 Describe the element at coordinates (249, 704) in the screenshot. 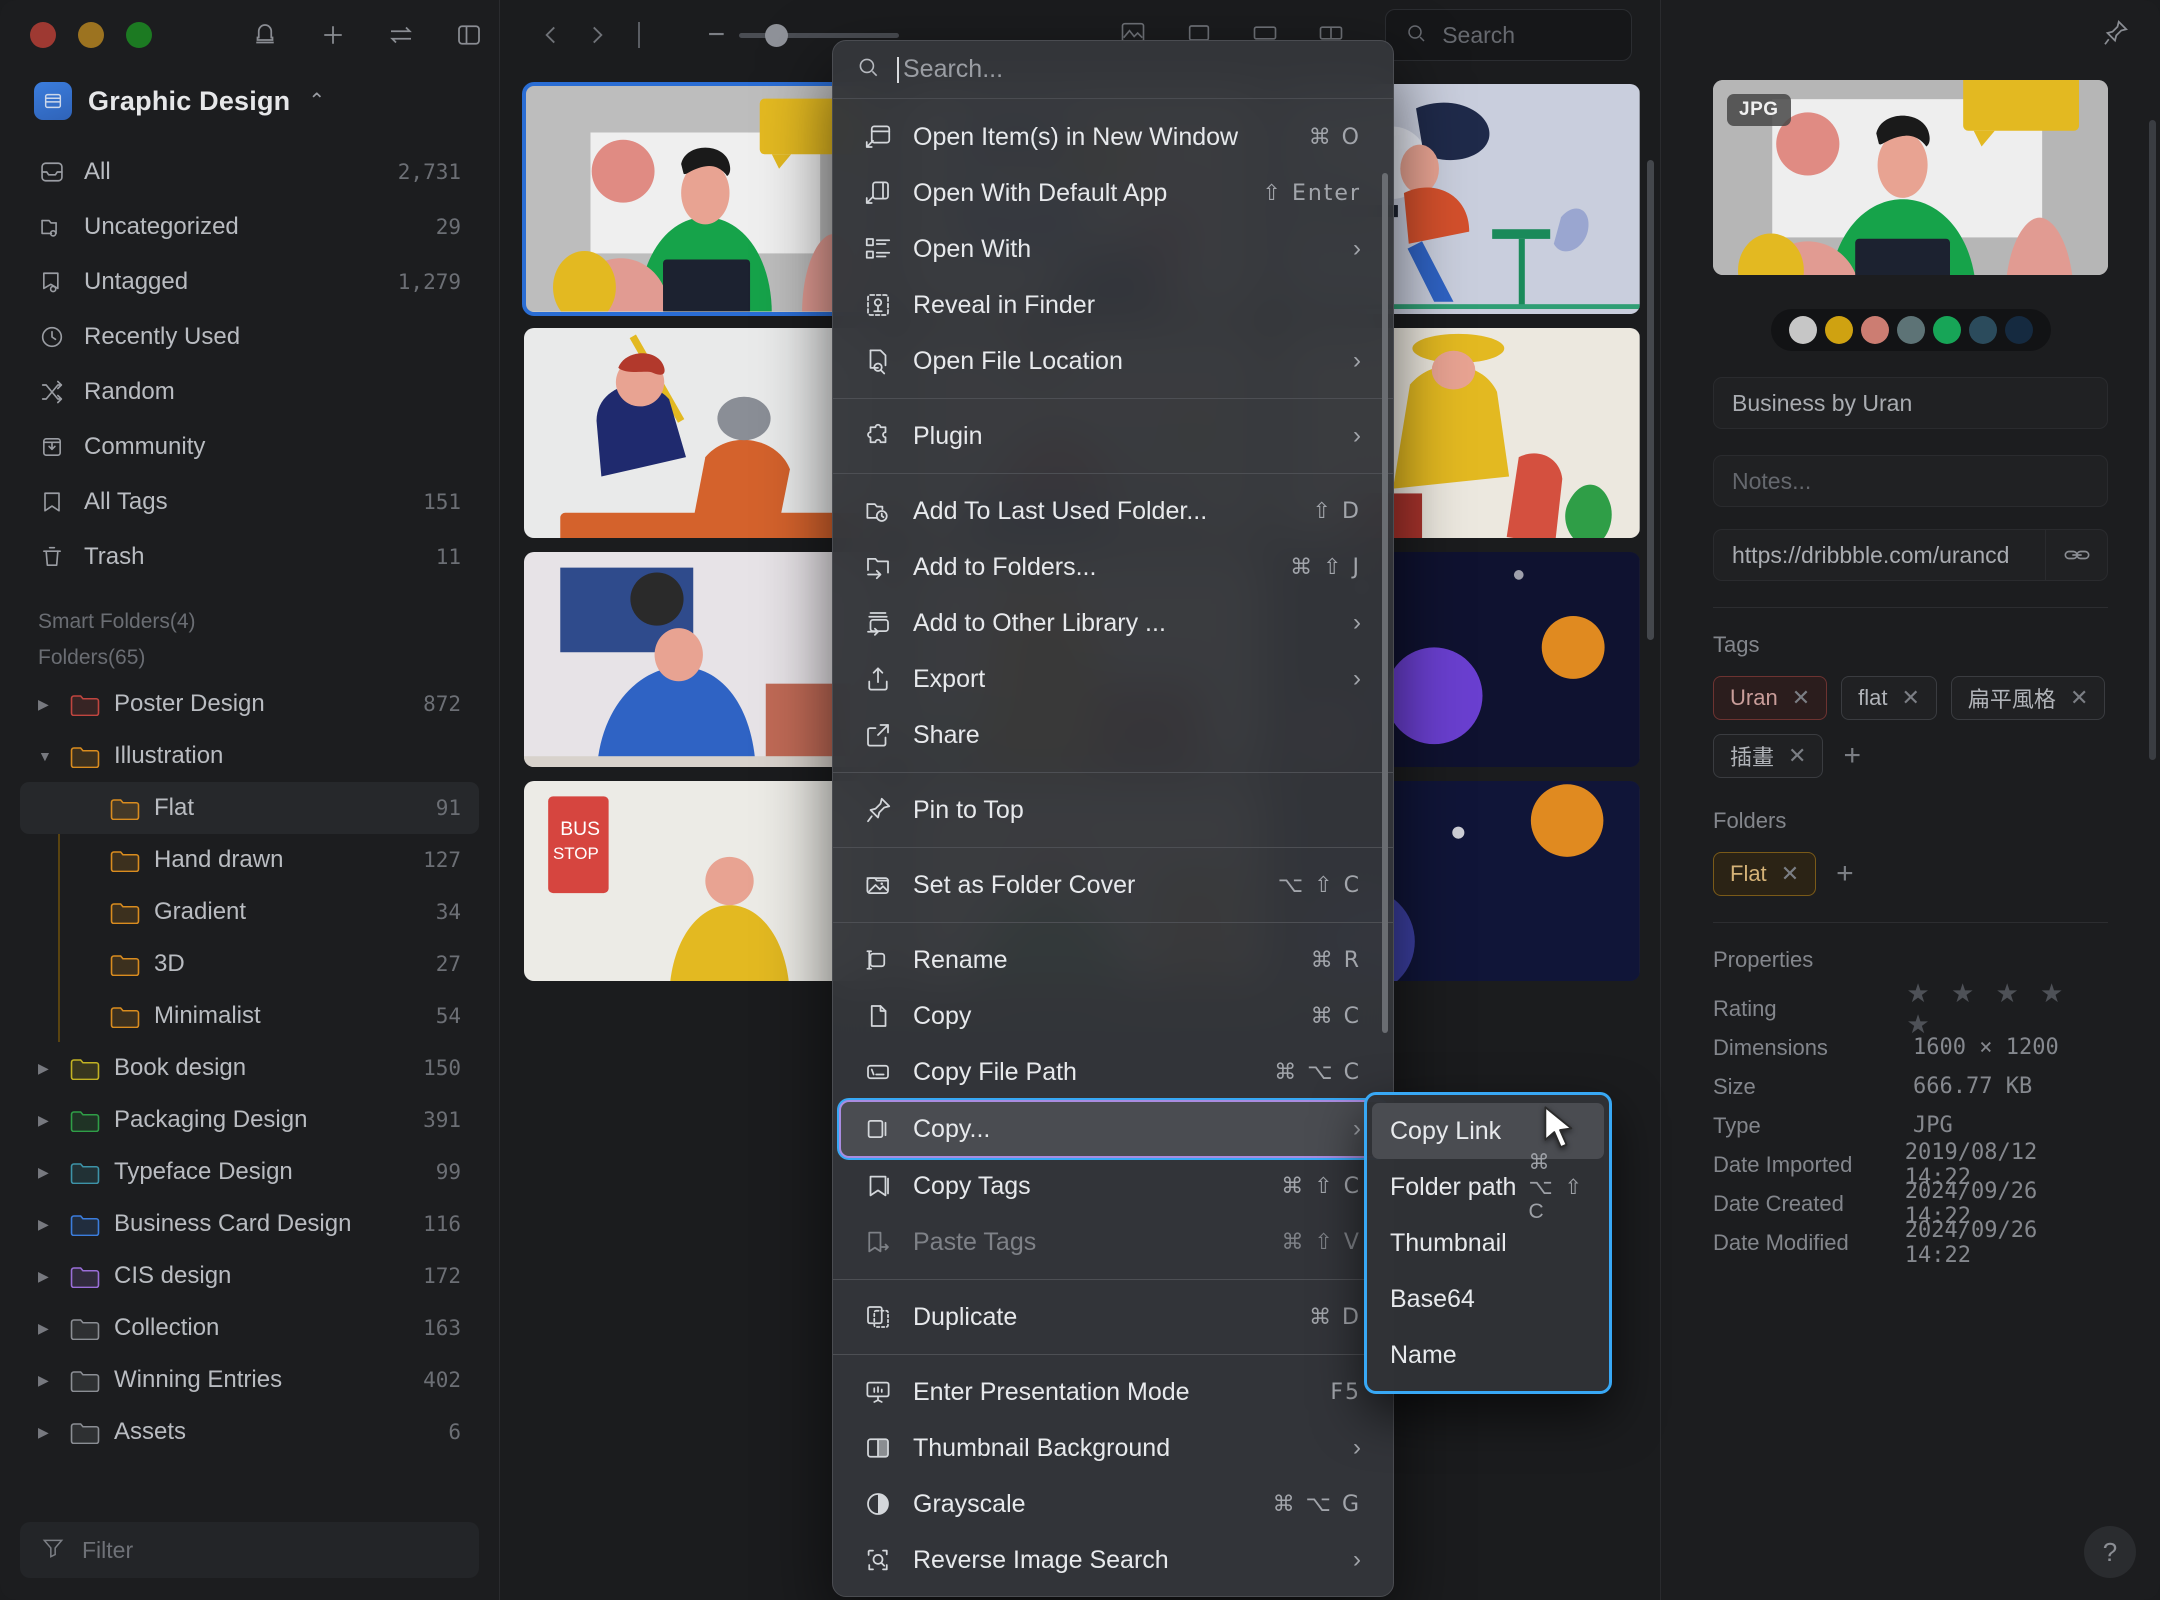

I see `folder-item-poster-design: ▶ Poster Design 872` at that location.